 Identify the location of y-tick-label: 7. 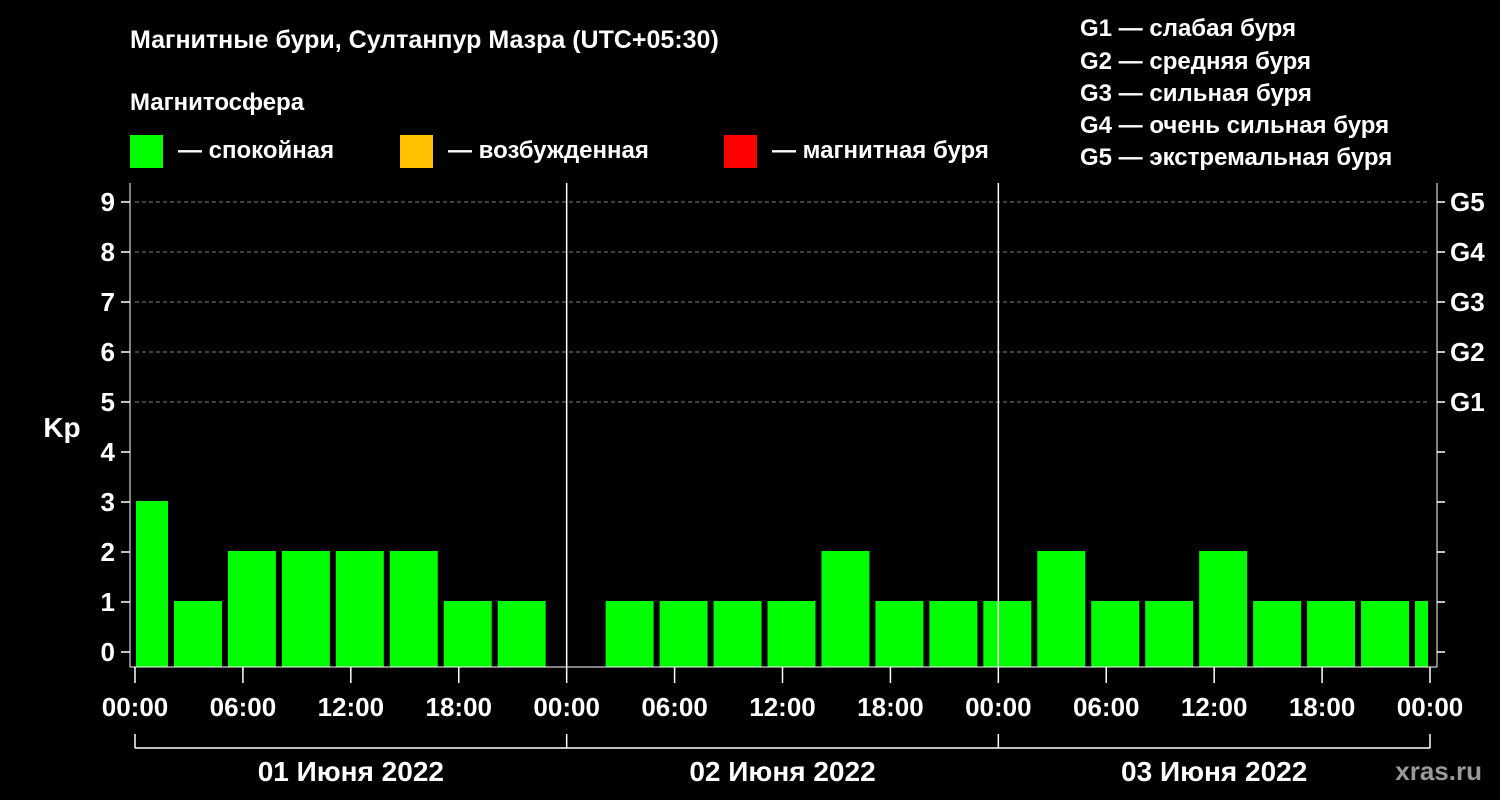
(108, 302).